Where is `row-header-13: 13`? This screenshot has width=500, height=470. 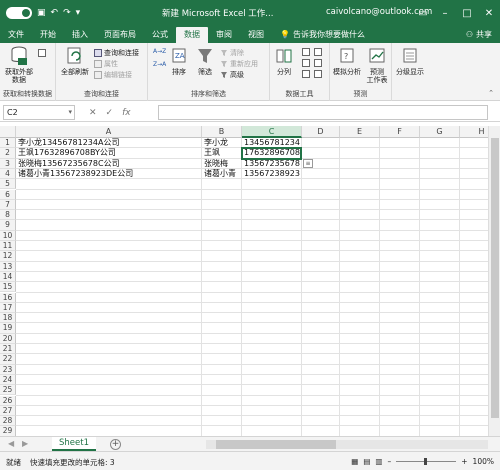
row-header-13: 13 is located at coordinates (8, 266).